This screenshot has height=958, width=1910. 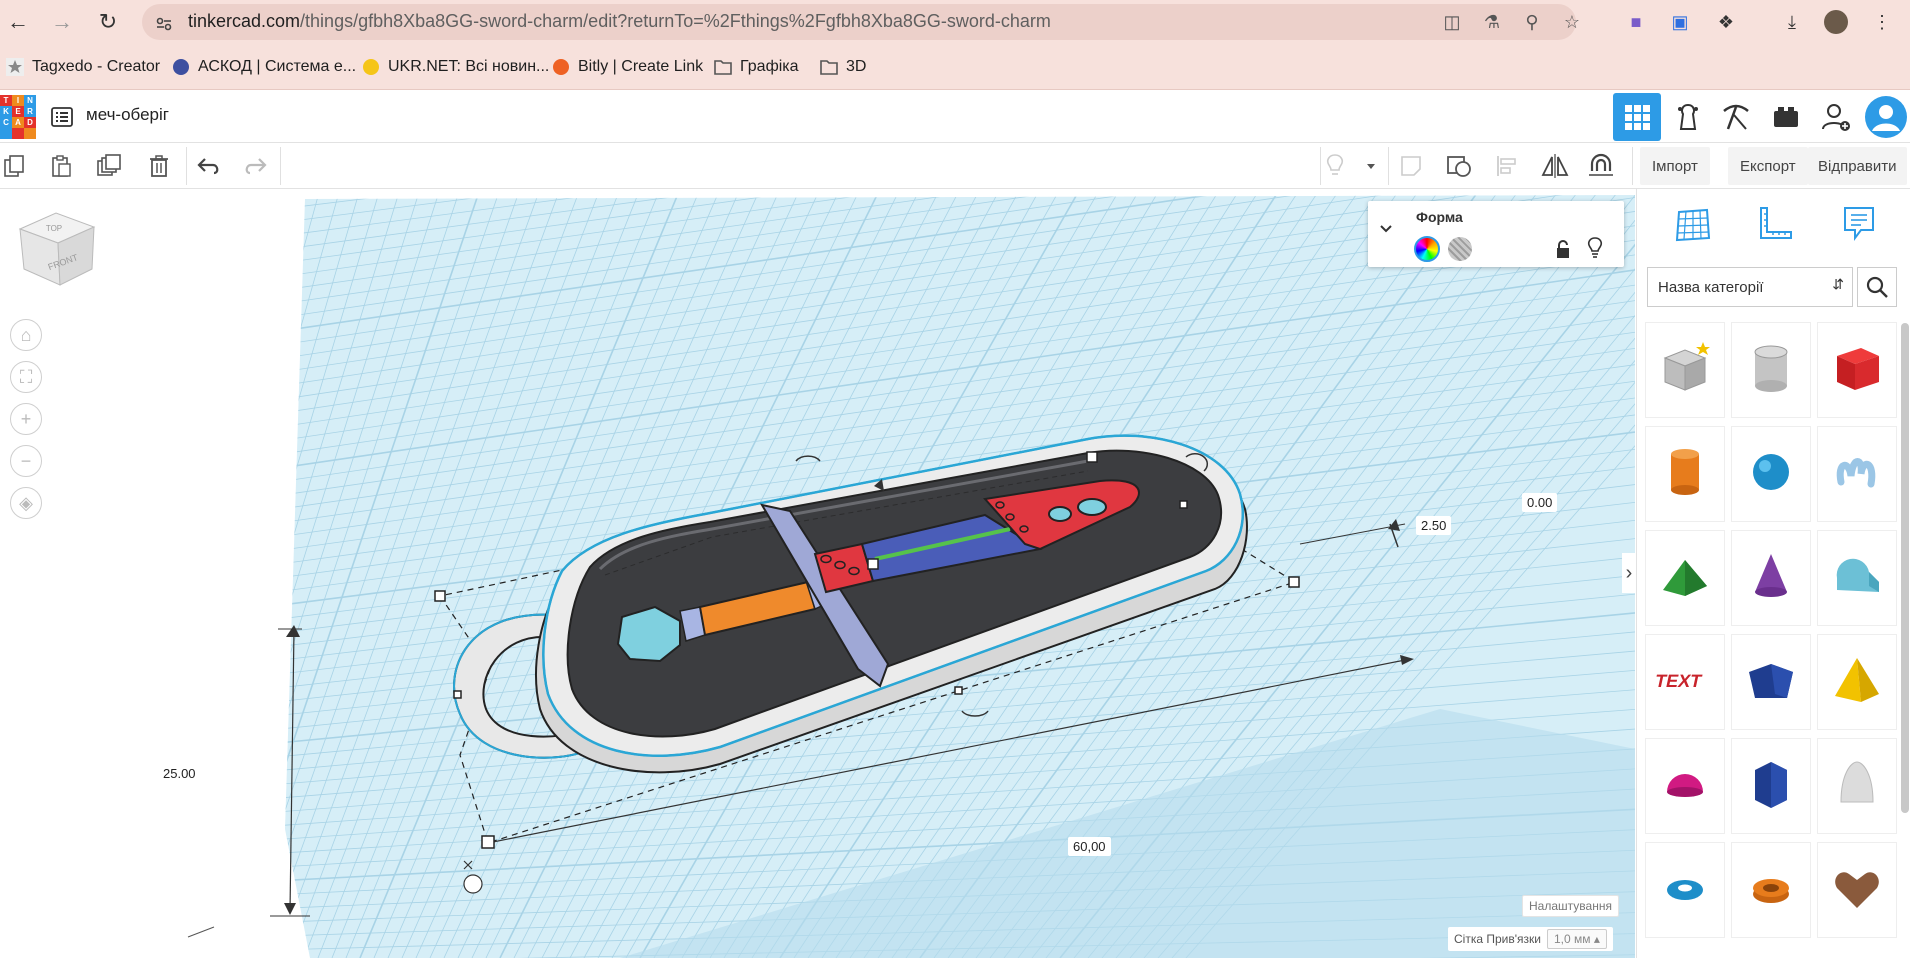 What do you see at coordinates (26, 335) in the screenshot?
I see `home-view-icon: ⌂` at bounding box center [26, 335].